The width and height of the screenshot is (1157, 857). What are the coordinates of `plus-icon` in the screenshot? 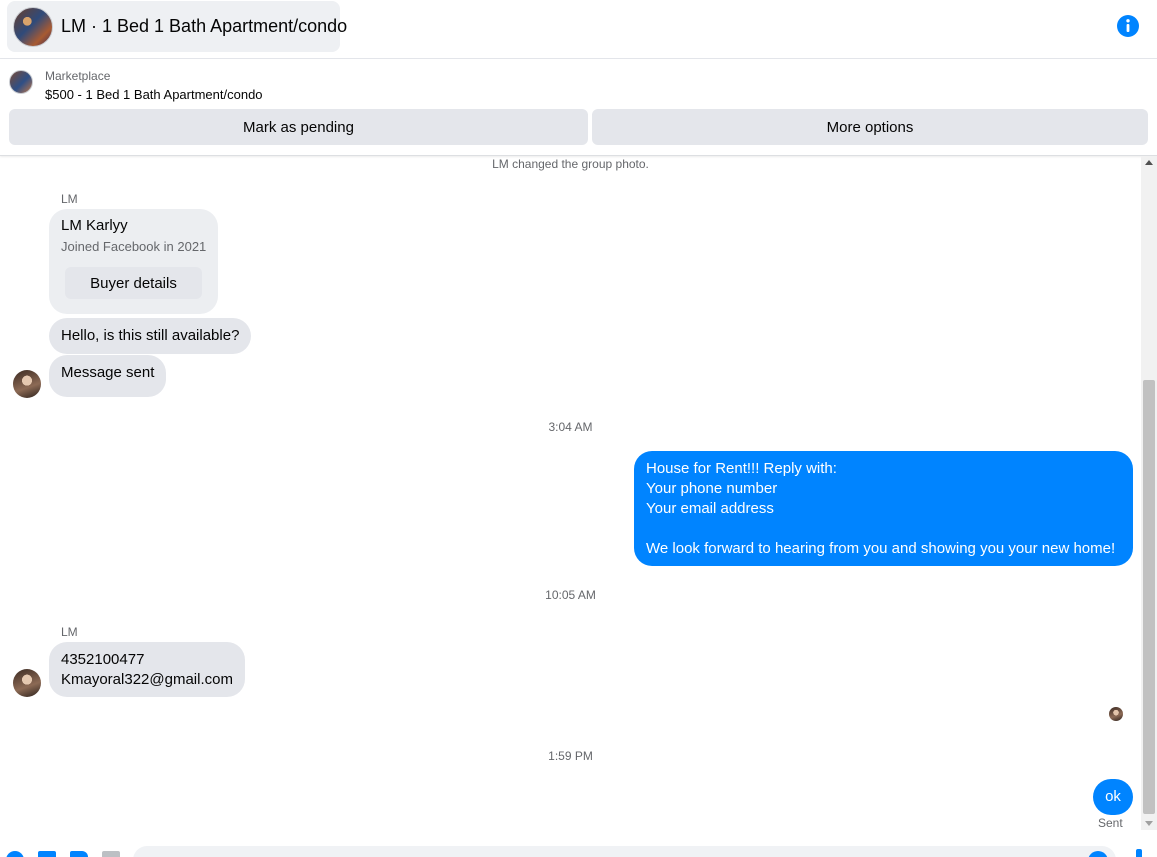 It's located at (15, 854).